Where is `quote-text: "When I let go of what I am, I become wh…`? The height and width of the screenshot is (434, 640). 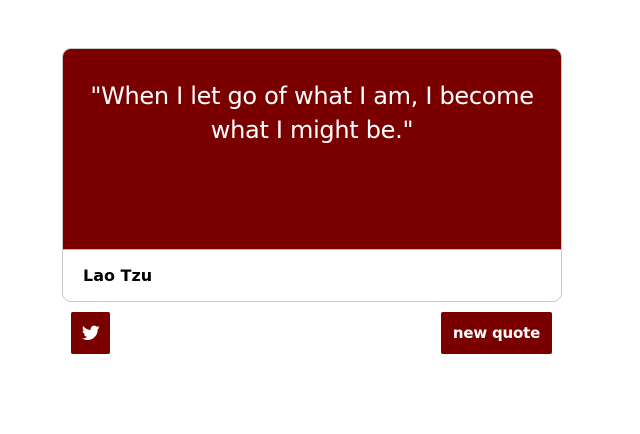 quote-text: "When I let go of what I am, I become wh… is located at coordinates (312, 113).